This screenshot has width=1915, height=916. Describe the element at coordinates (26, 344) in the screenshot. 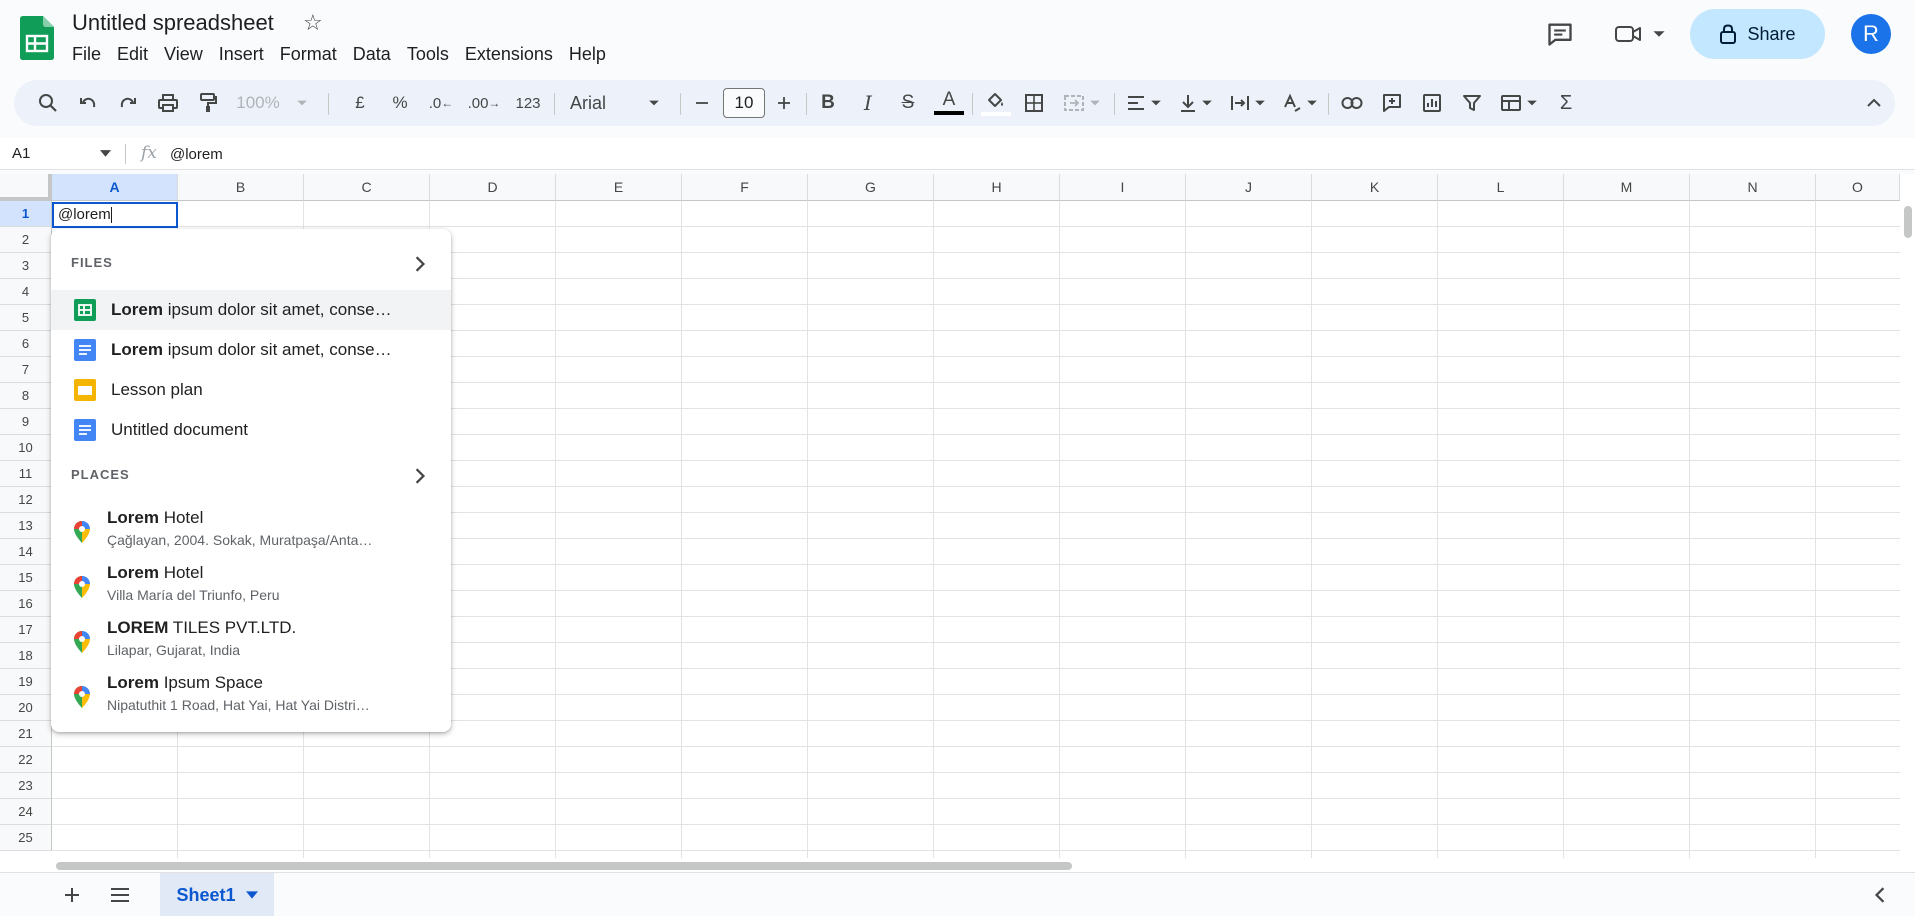

I see `row-header-6: 6` at that location.